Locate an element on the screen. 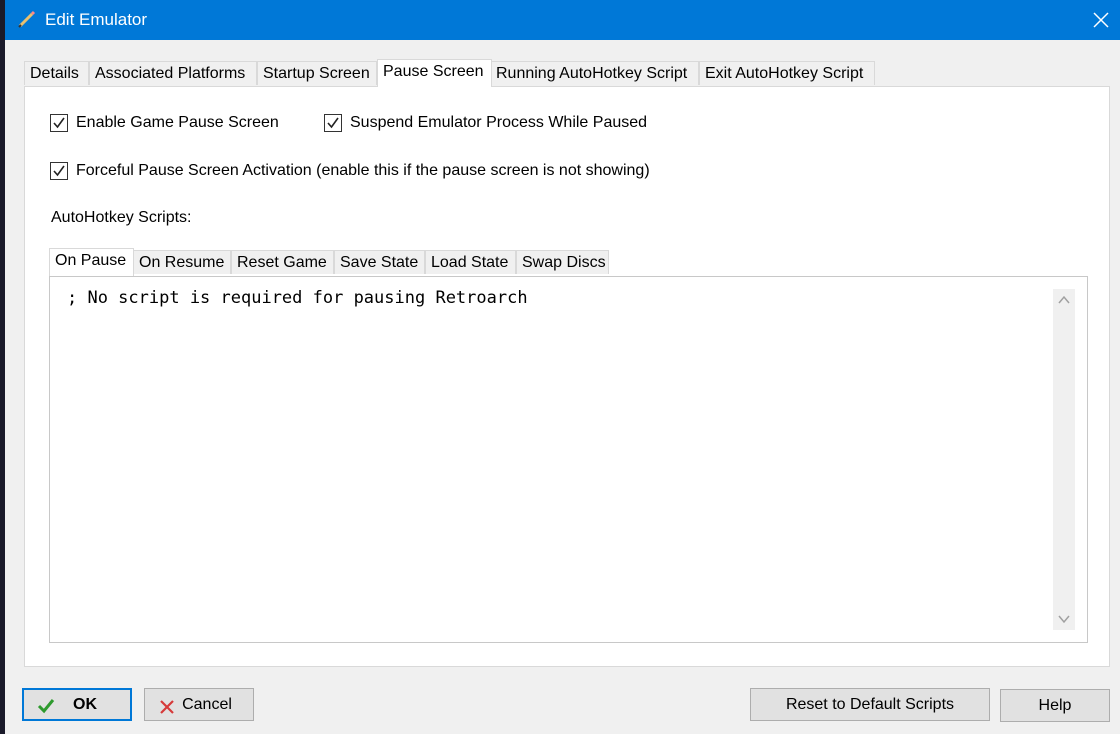 The image size is (1120, 734). tab-exit-autohotkey-script: Exit AutoHotkey Script is located at coordinates (787, 73).